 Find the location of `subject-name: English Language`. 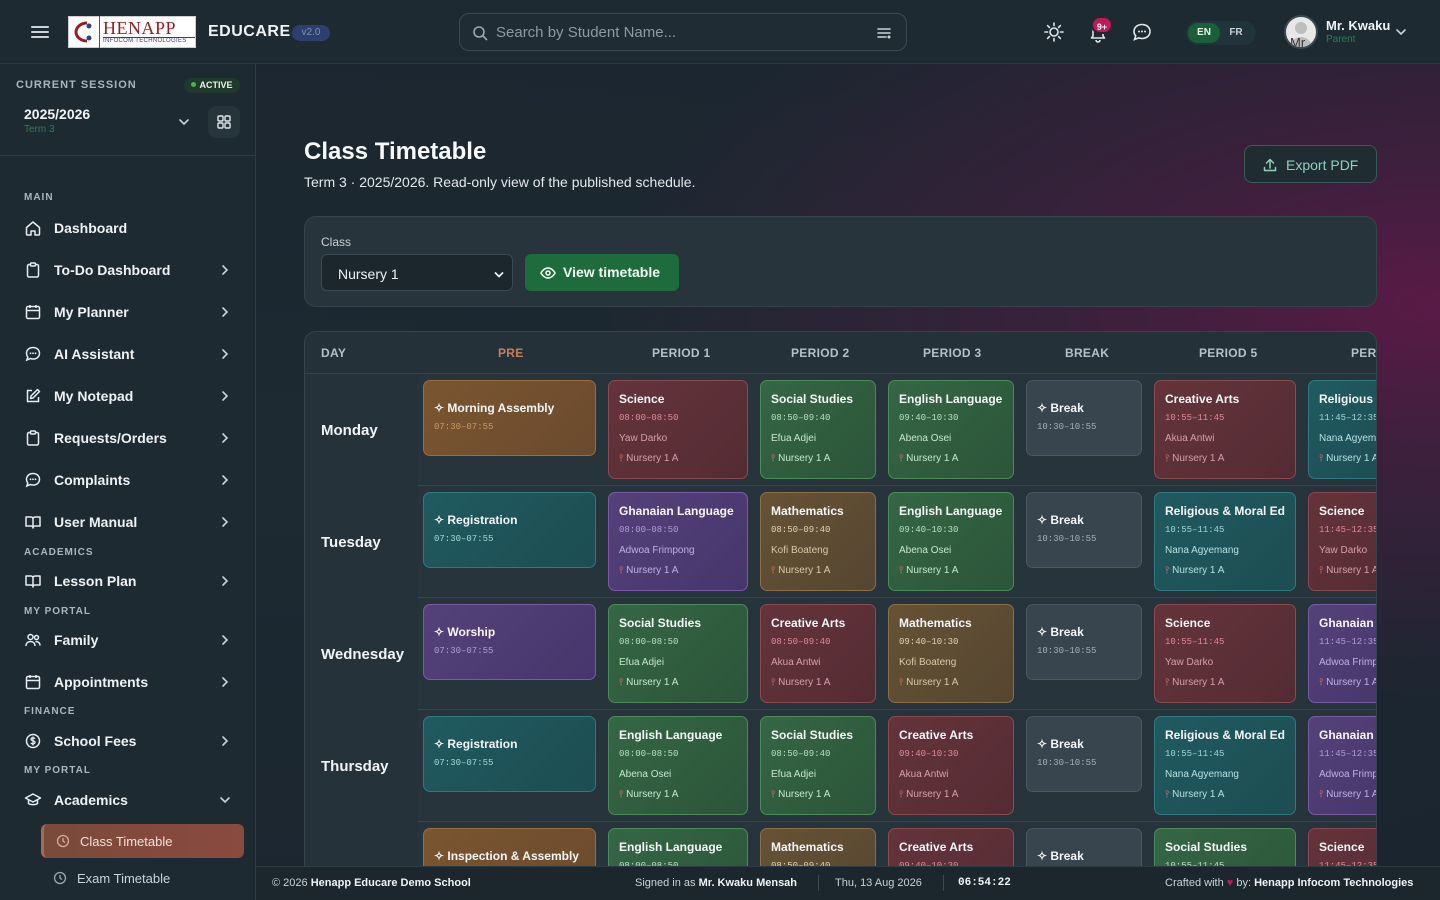

subject-name: English Language is located at coordinates (950, 399).